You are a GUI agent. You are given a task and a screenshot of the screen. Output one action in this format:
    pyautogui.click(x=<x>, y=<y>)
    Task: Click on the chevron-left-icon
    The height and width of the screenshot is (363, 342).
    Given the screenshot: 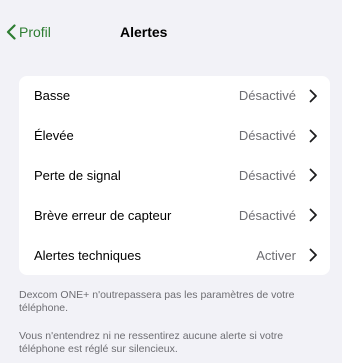 What is the action you would take?
    pyautogui.click(x=11, y=32)
    